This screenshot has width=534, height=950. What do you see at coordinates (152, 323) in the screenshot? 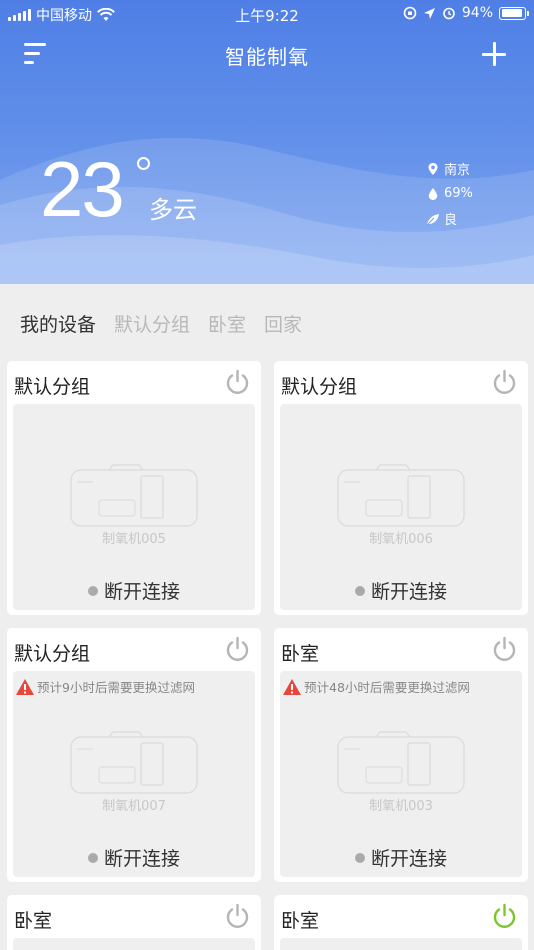
I see `tab-default-group: 默认分组` at bounding box center [152, 323].